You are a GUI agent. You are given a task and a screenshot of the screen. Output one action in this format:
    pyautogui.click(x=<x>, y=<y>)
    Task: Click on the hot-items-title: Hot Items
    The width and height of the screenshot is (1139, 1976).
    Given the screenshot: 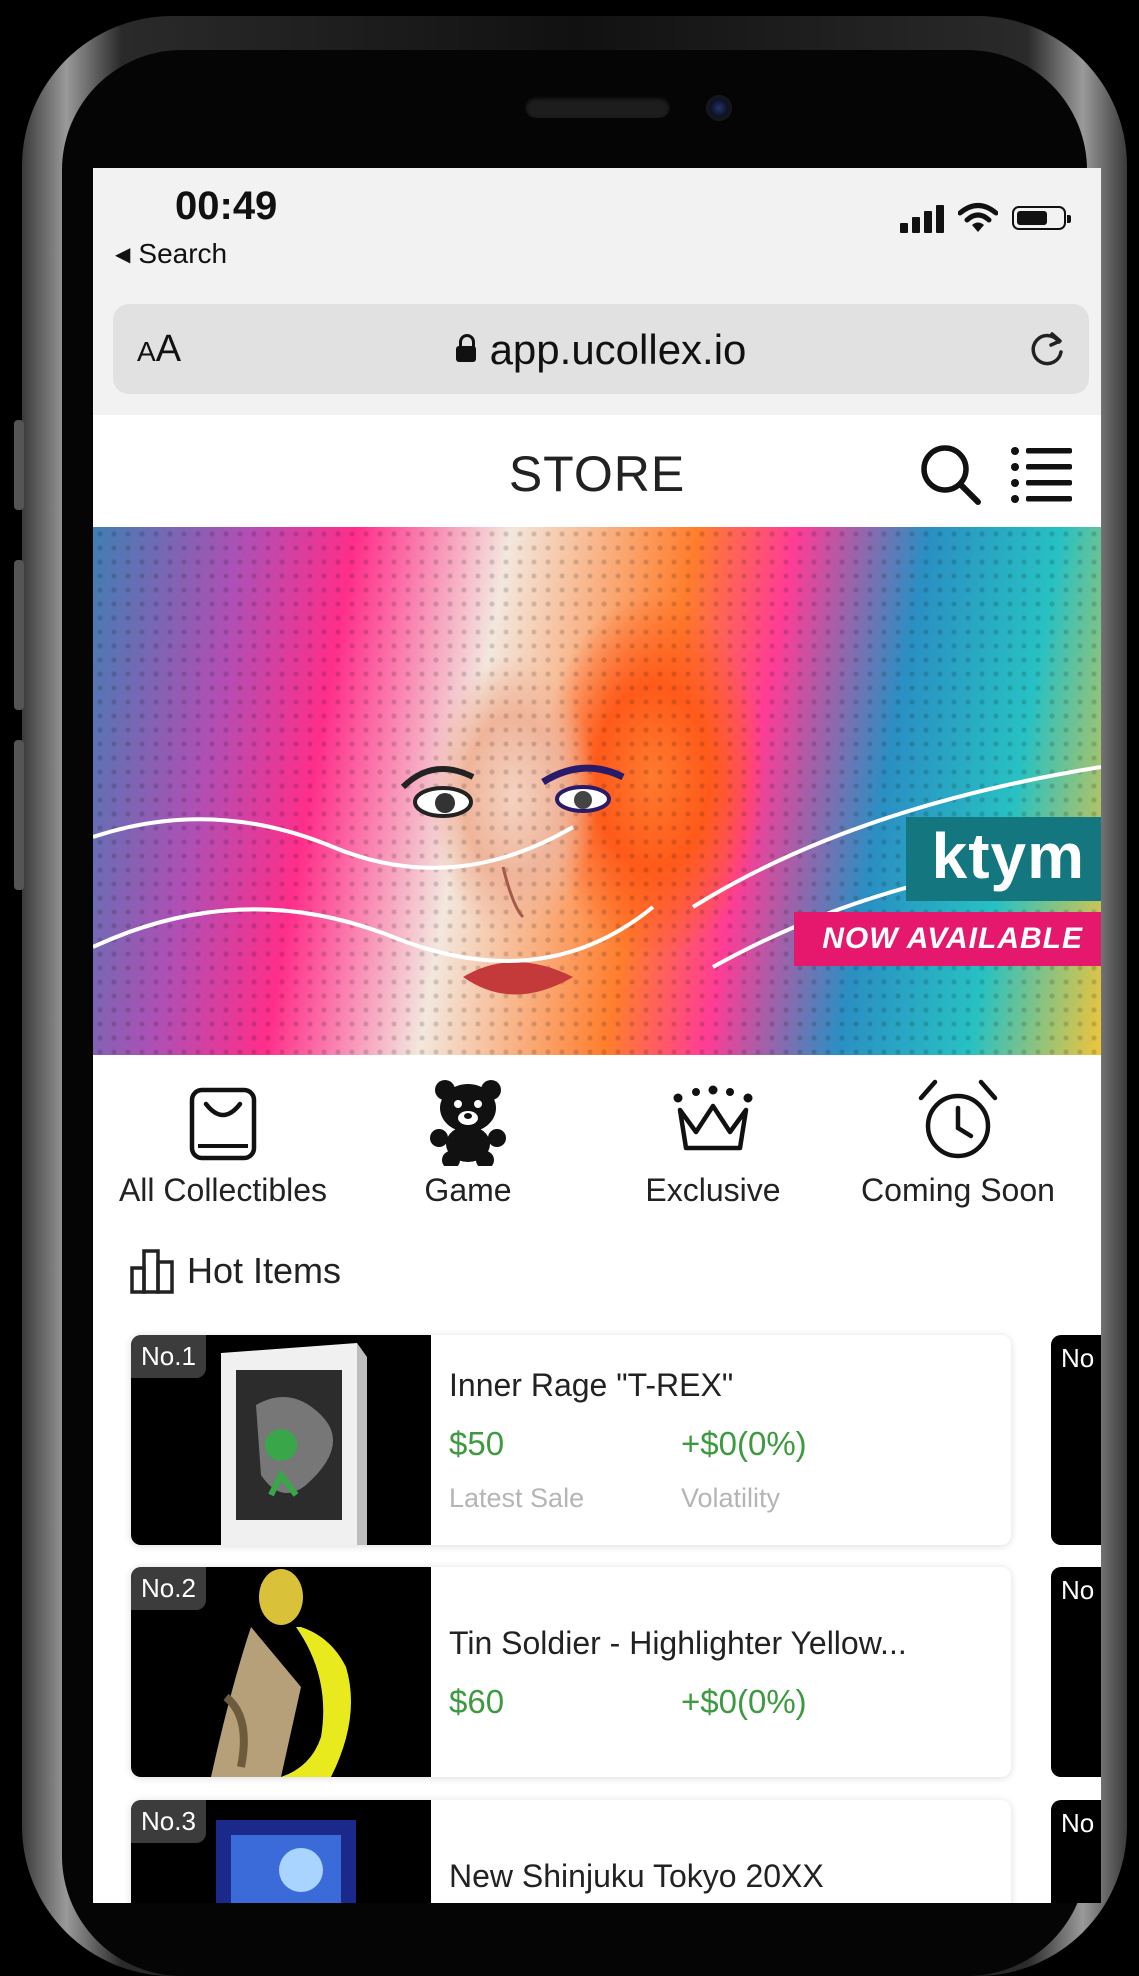 What is the action you would take?
    pyautogui.click(x=264, y=1270)
    